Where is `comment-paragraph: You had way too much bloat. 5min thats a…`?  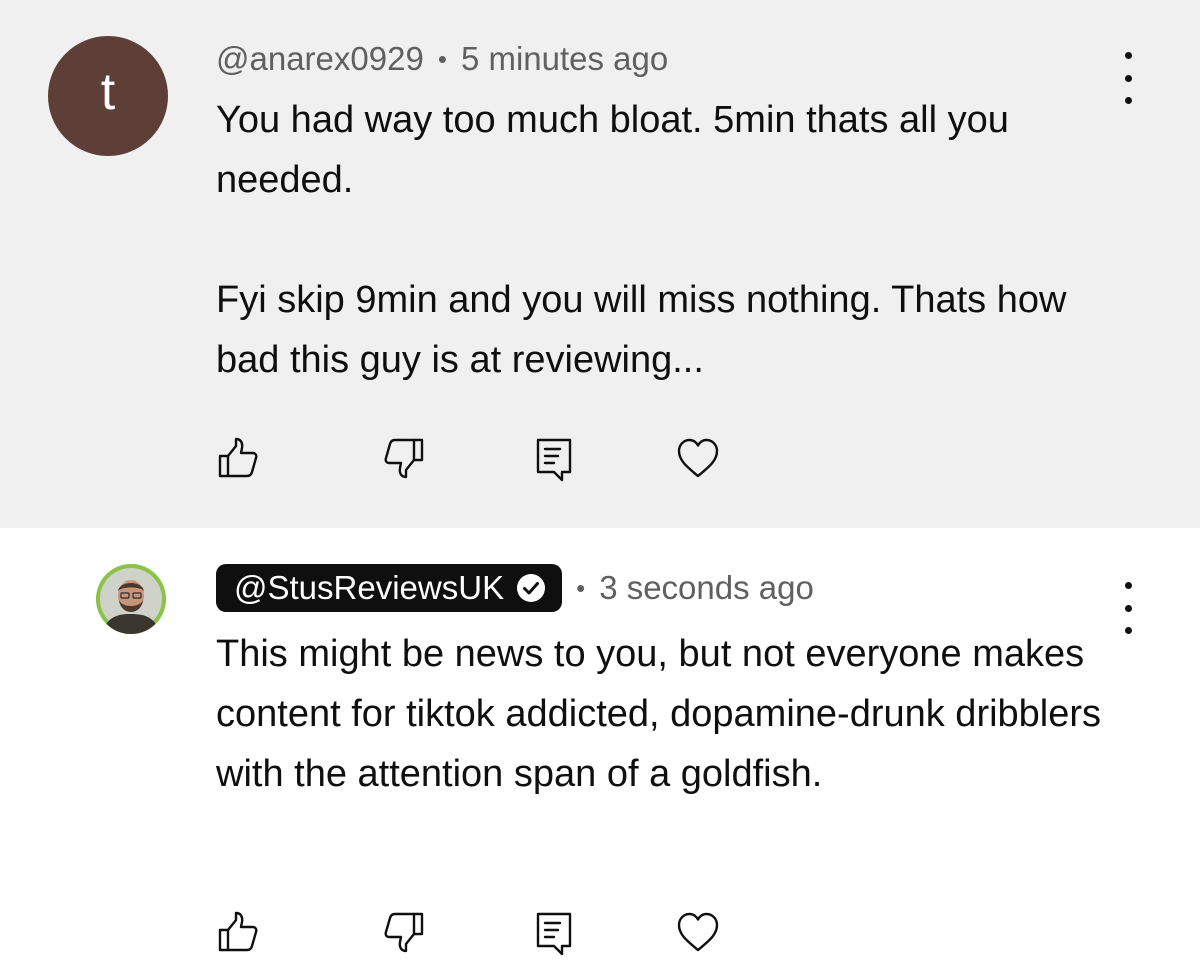
comment-paragraph: You had way too much bloat. 5min thats a… is located at coordinates (612, 150).